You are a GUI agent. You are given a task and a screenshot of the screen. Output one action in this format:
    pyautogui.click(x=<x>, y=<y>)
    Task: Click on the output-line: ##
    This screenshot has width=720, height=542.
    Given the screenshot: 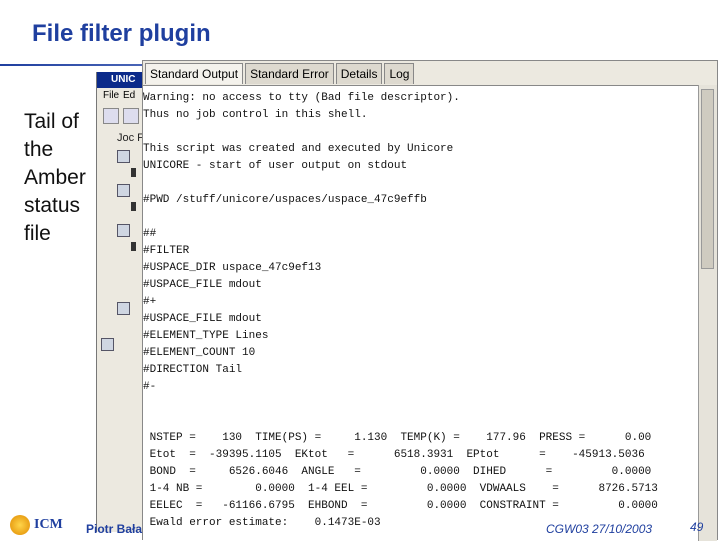 What is the action you would take?
    pyautogui.click(x=150, y=234)
    